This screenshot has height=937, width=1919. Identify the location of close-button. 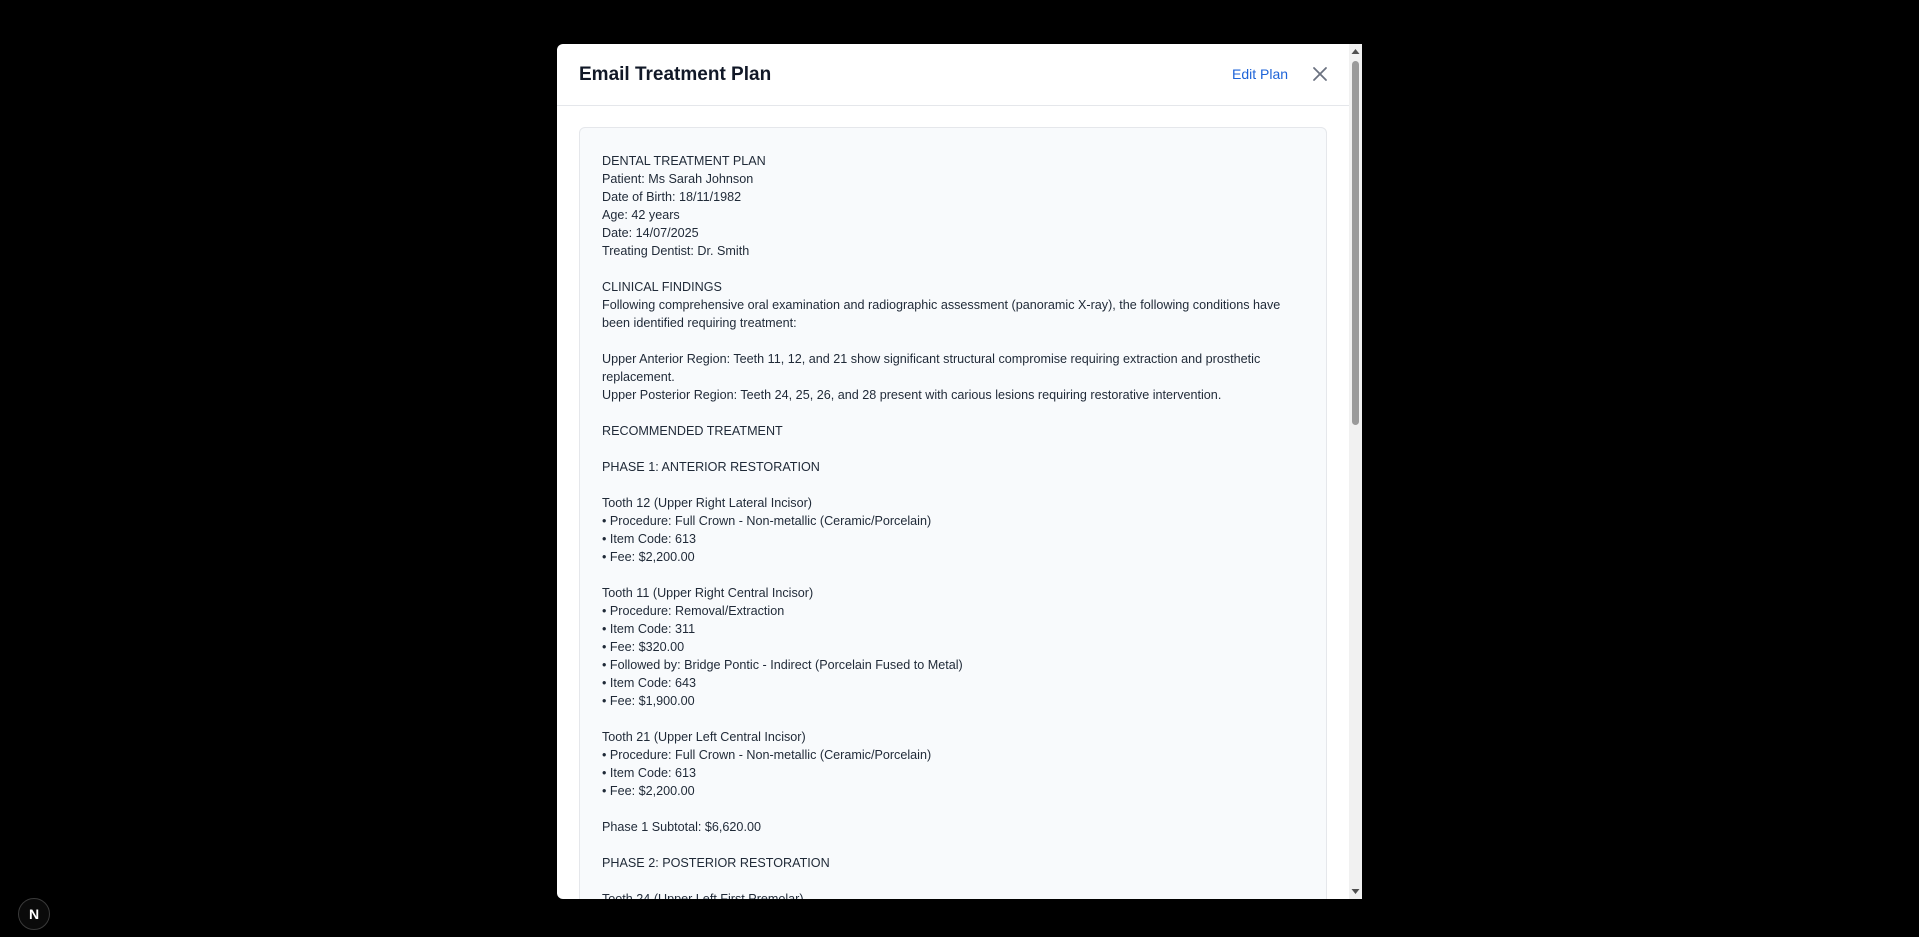
(1320, 74).